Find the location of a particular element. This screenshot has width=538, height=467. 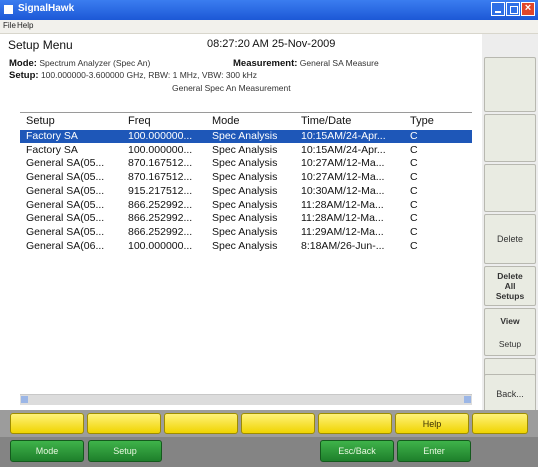

delete-all-setups-button: Delete All Setups is located at coordinates (510, 286).